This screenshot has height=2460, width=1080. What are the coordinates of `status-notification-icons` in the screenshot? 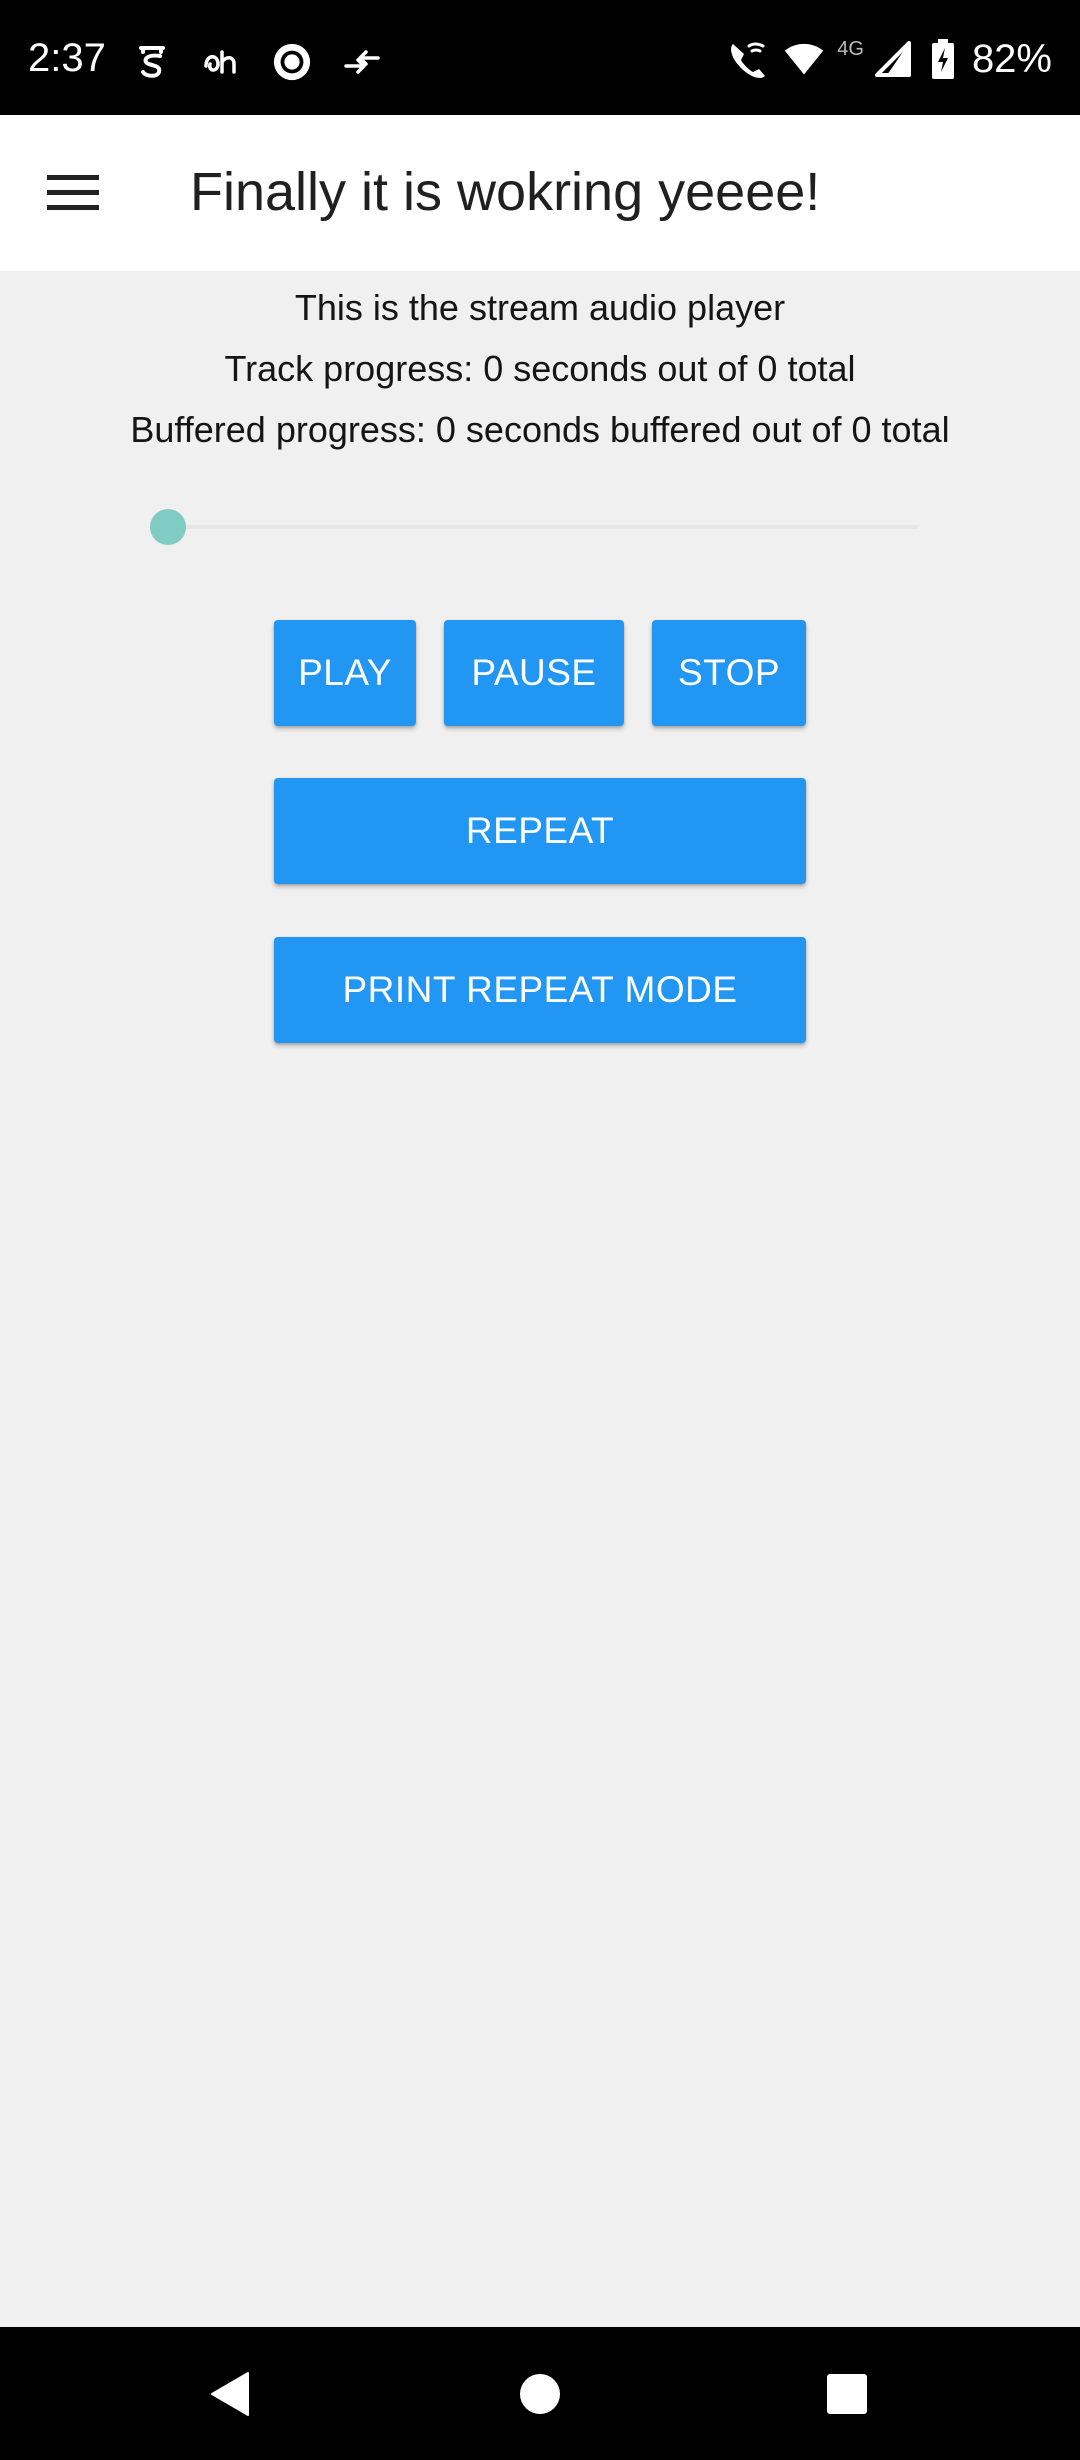 It's located at (257, 62).